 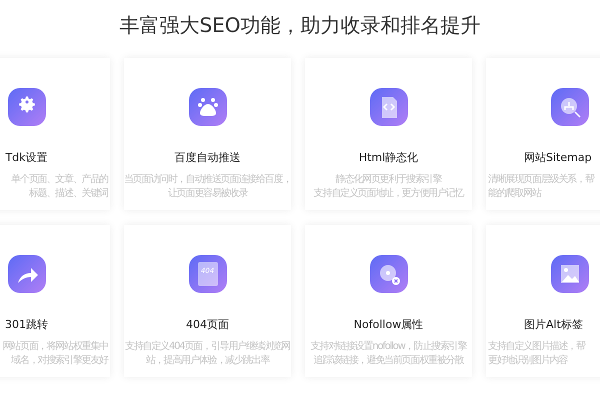 I want to click on feature-title: 百度自动推送, so click(x=207, y=158).